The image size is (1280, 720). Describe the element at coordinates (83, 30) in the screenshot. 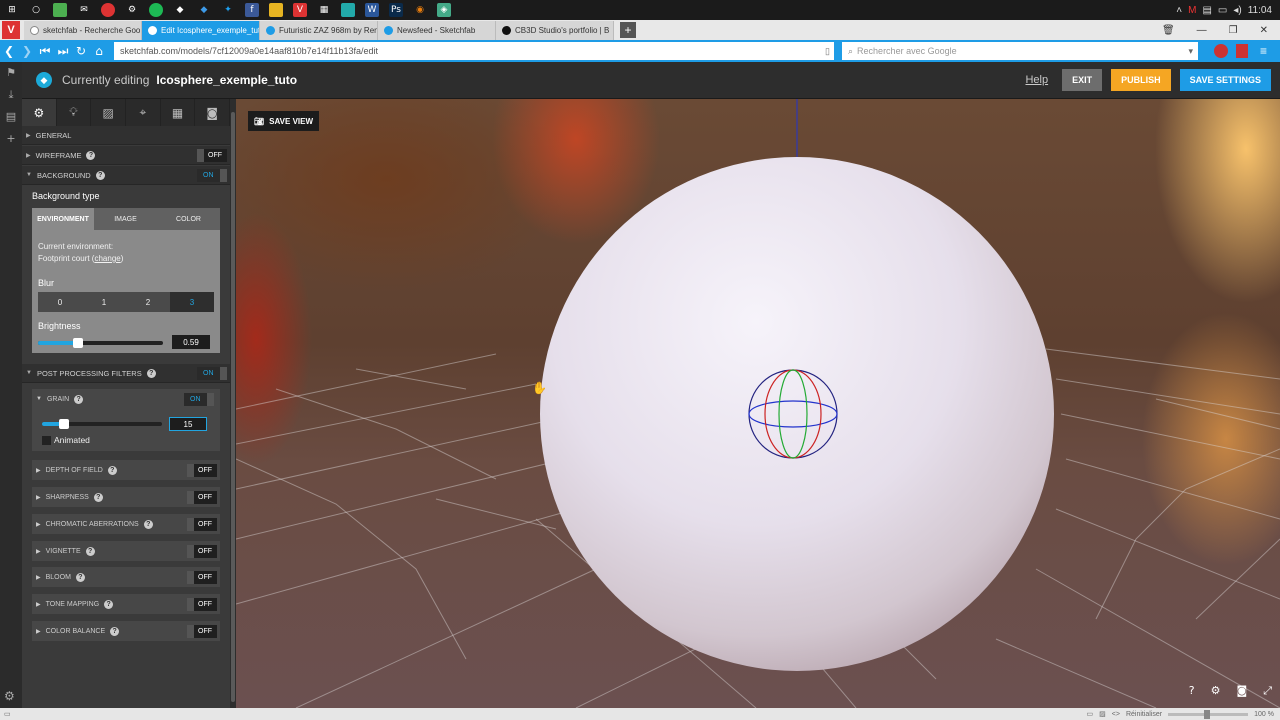

I see `browser-tab: sketchfab - Recherche Goo` at that location.